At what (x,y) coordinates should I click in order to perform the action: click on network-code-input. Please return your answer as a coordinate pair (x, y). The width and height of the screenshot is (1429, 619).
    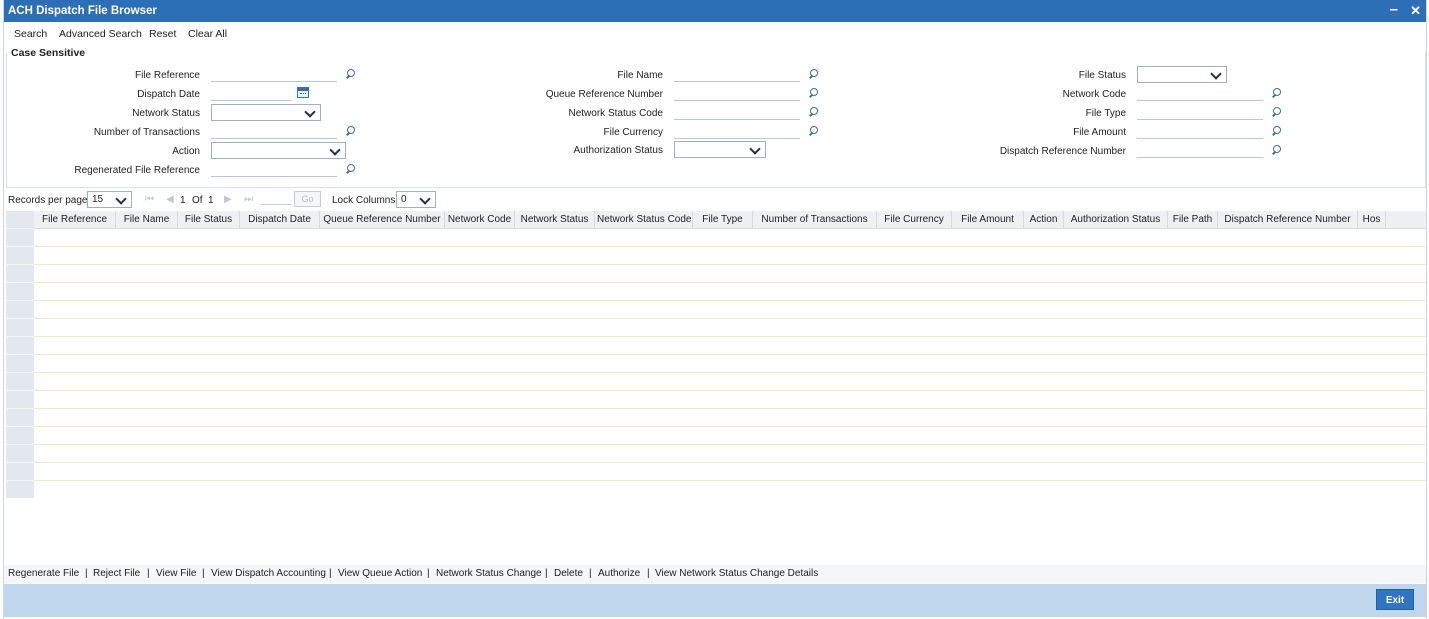
    Looking at the image, I should click on (1200, 93).